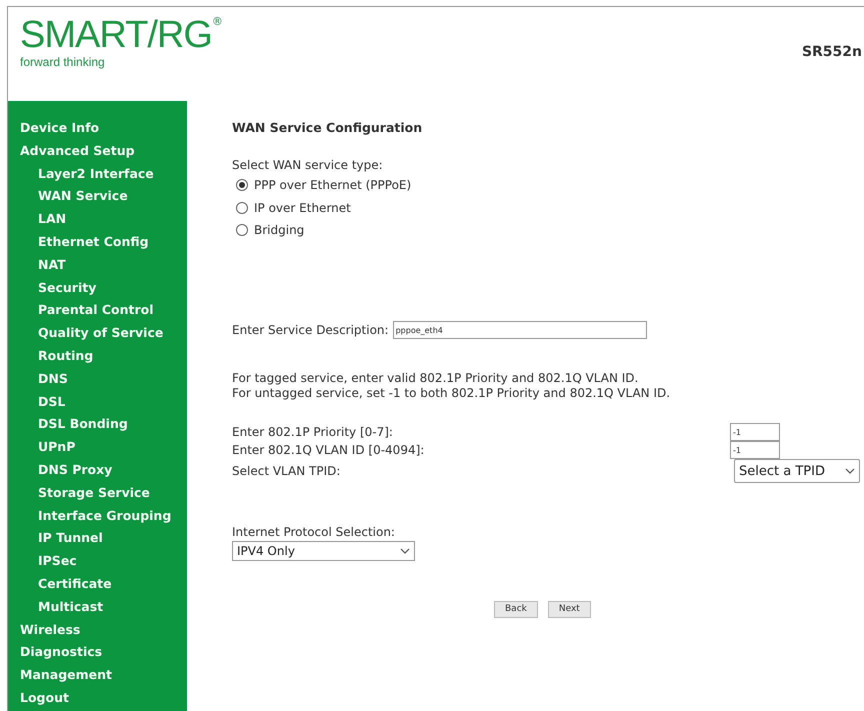 This screenshot has width=864, height=711. What do you see at coordinates (97, 447) in the screenshot?
I see `sidebar-item: UPnP` at bounding box center [97, 447].